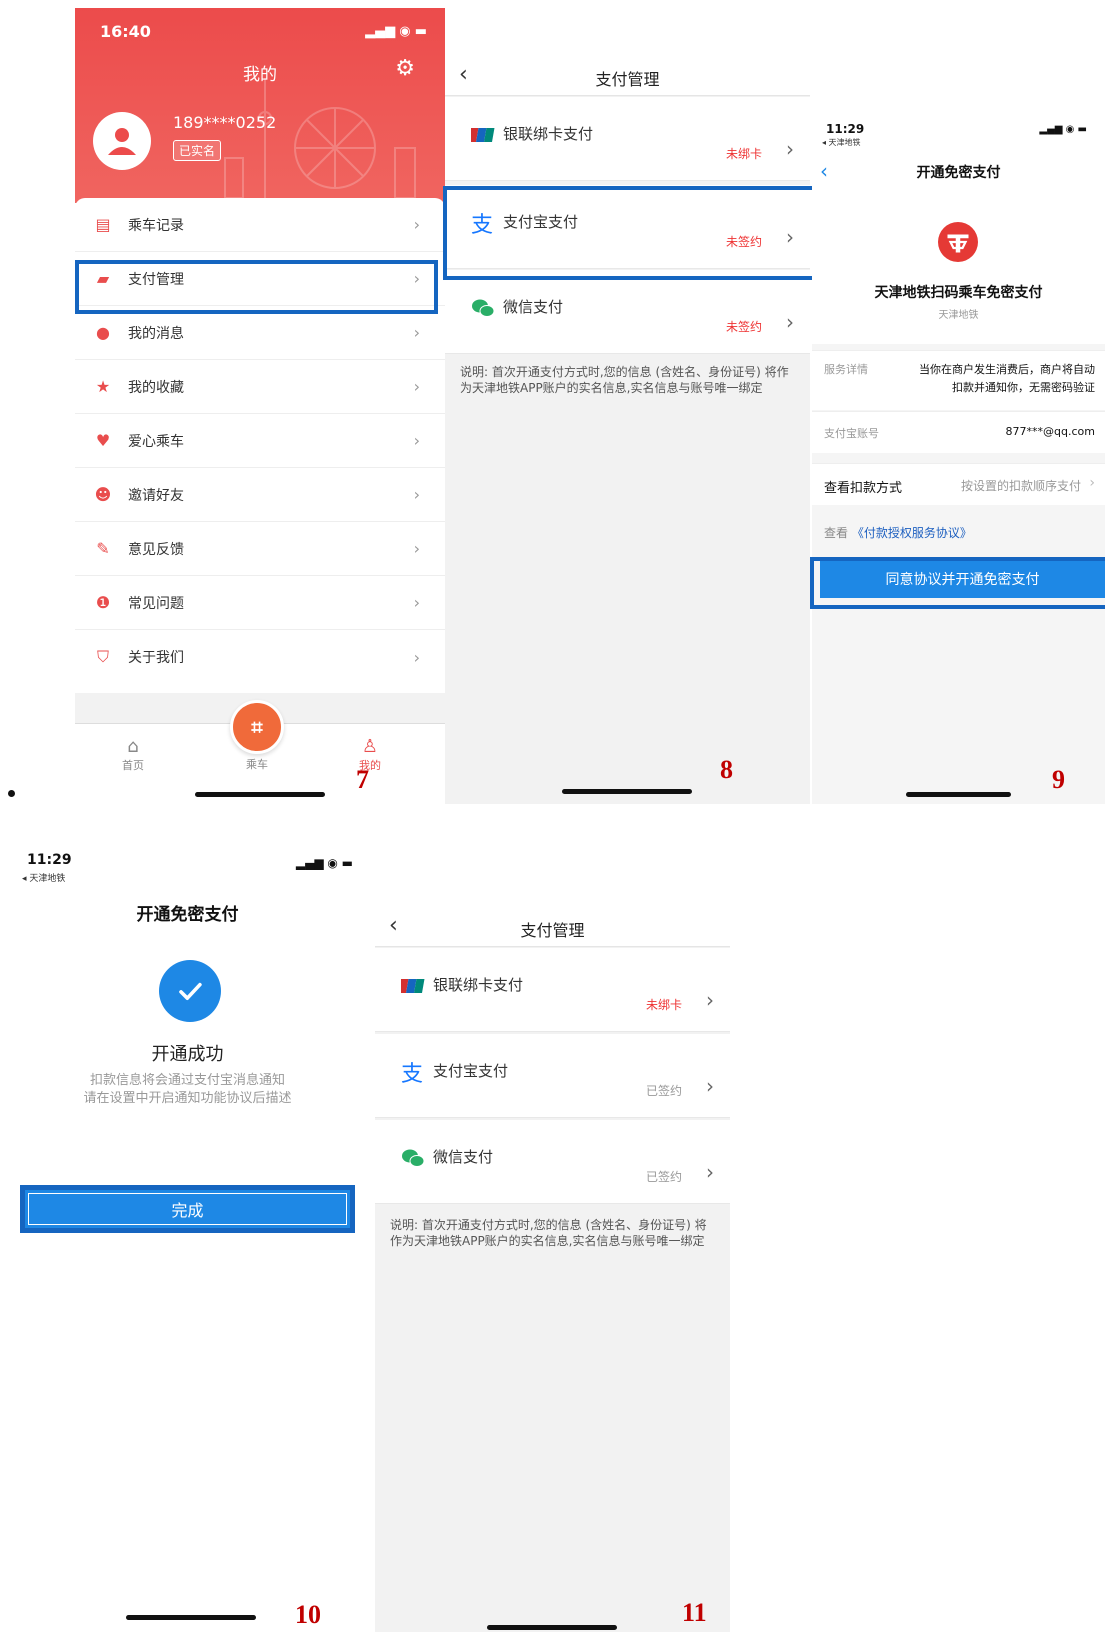  I want to click on tab-label: 我的, so click(370, 765).